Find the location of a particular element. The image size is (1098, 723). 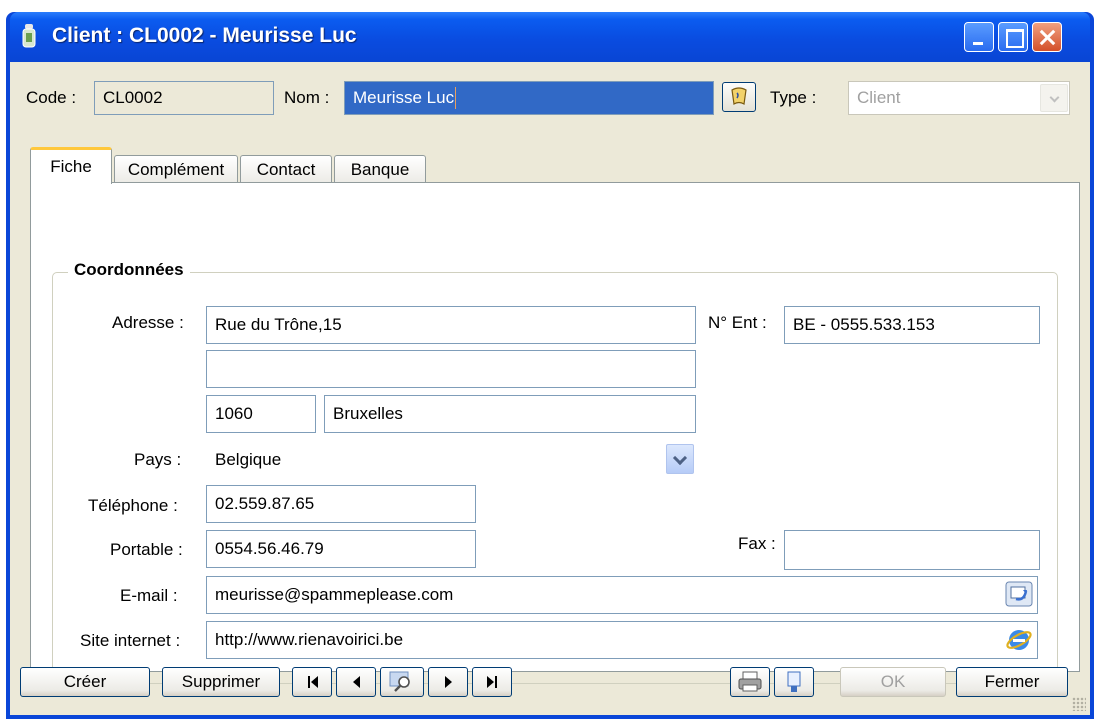

first-record-button is located at coordinates (312, 682).